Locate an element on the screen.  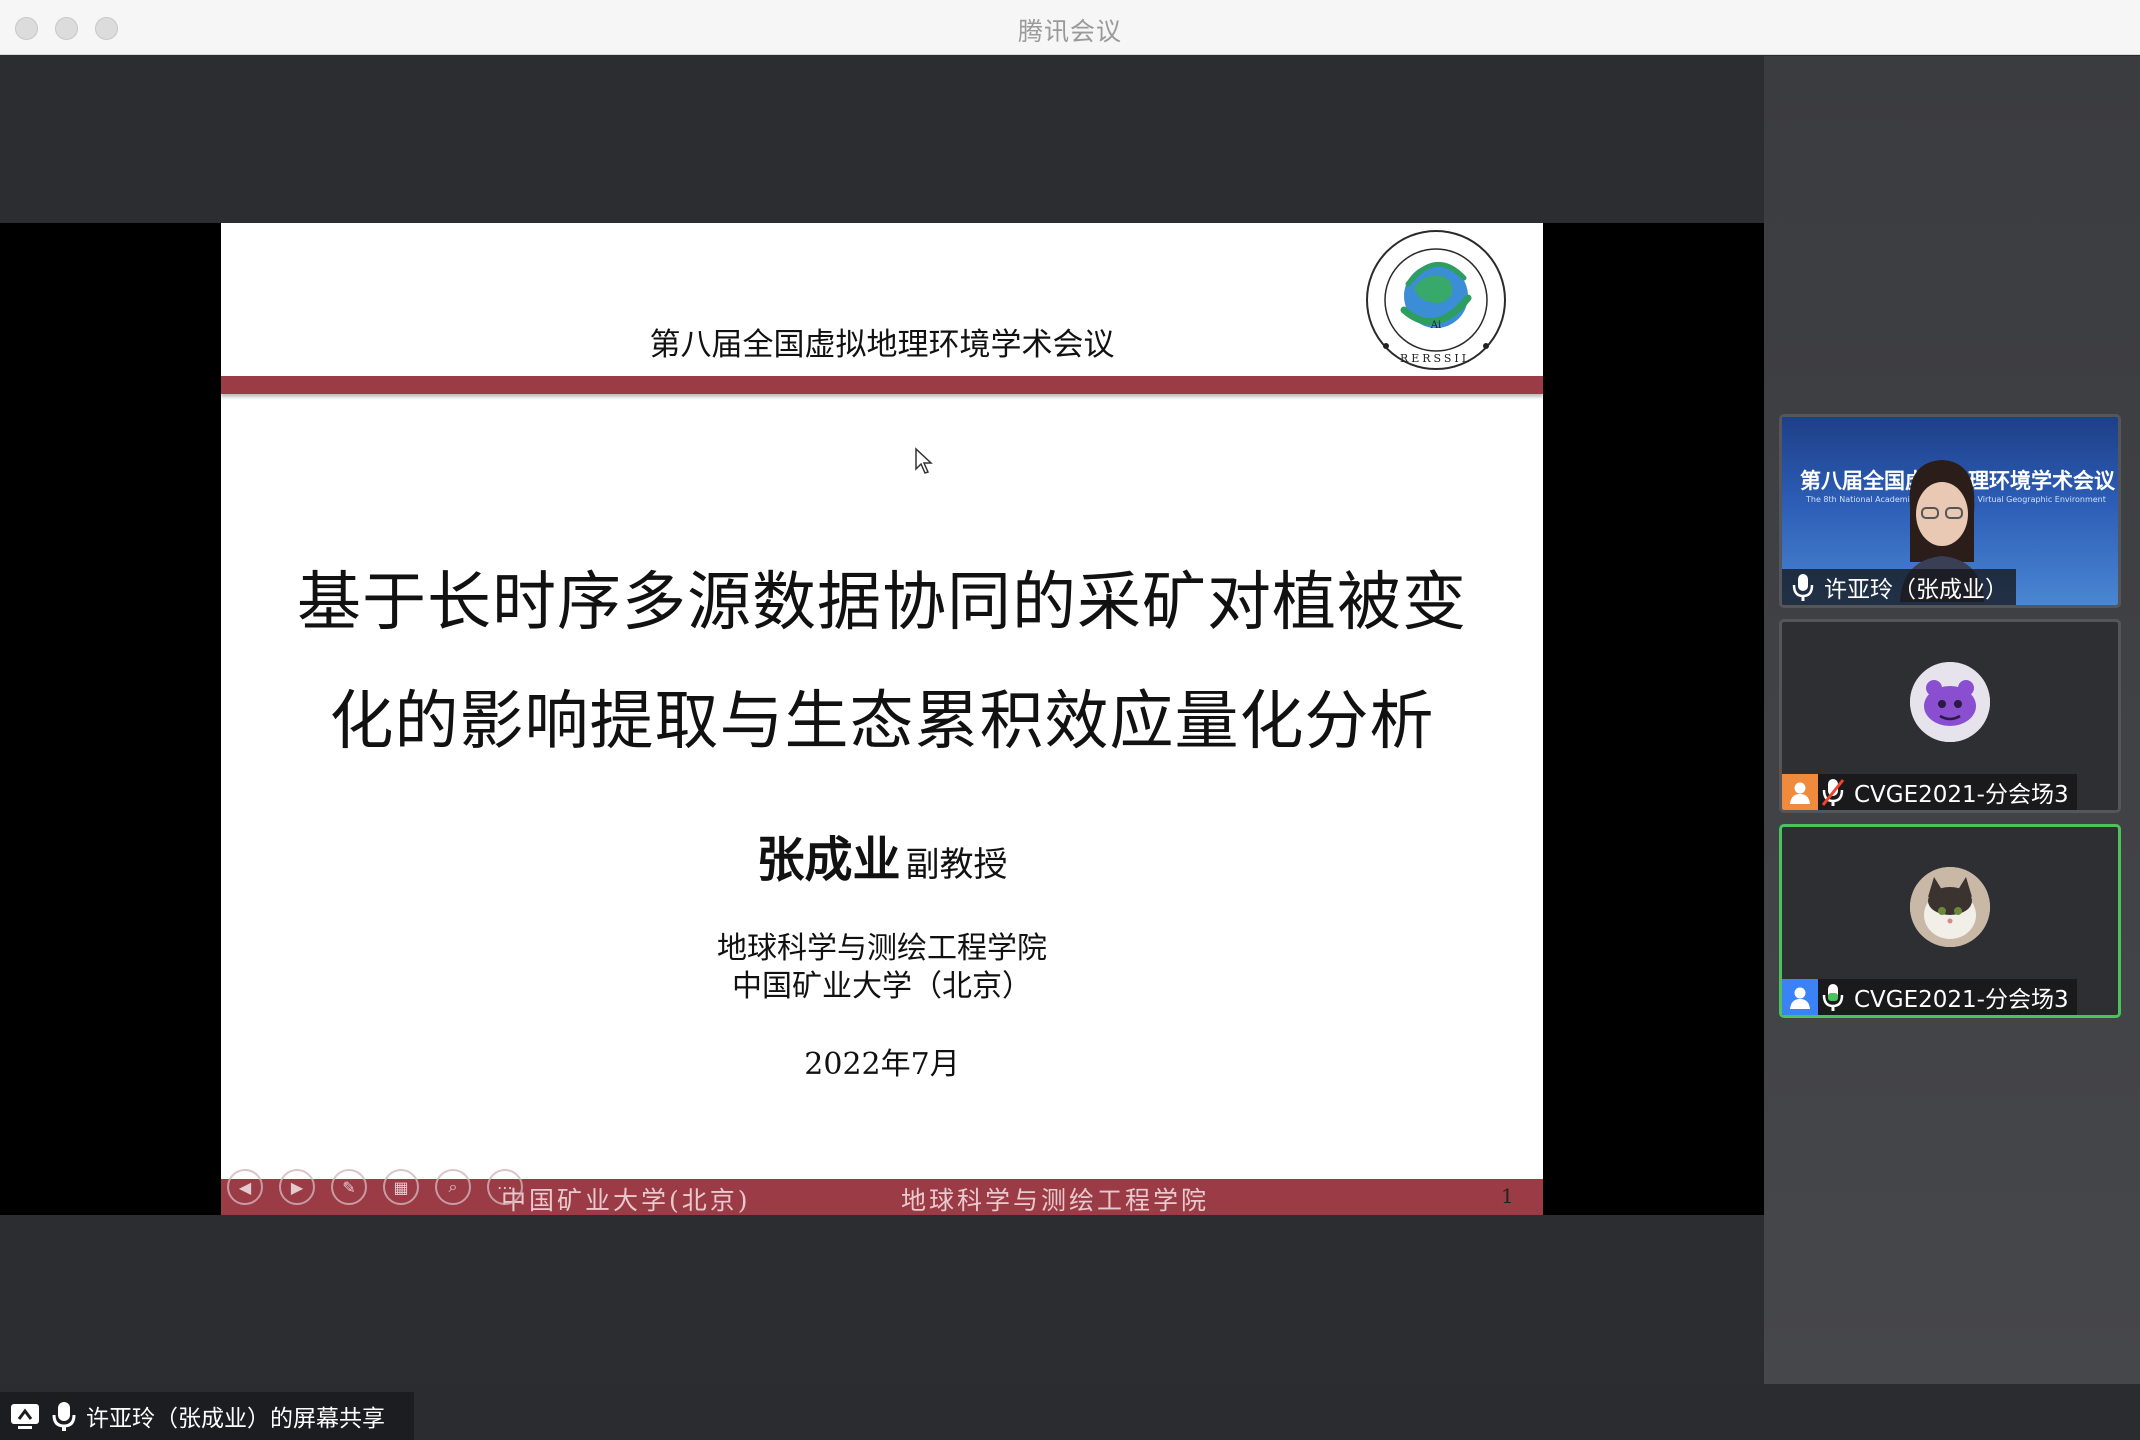
mouse-cursor-icon is located at coordinates (924, 460).